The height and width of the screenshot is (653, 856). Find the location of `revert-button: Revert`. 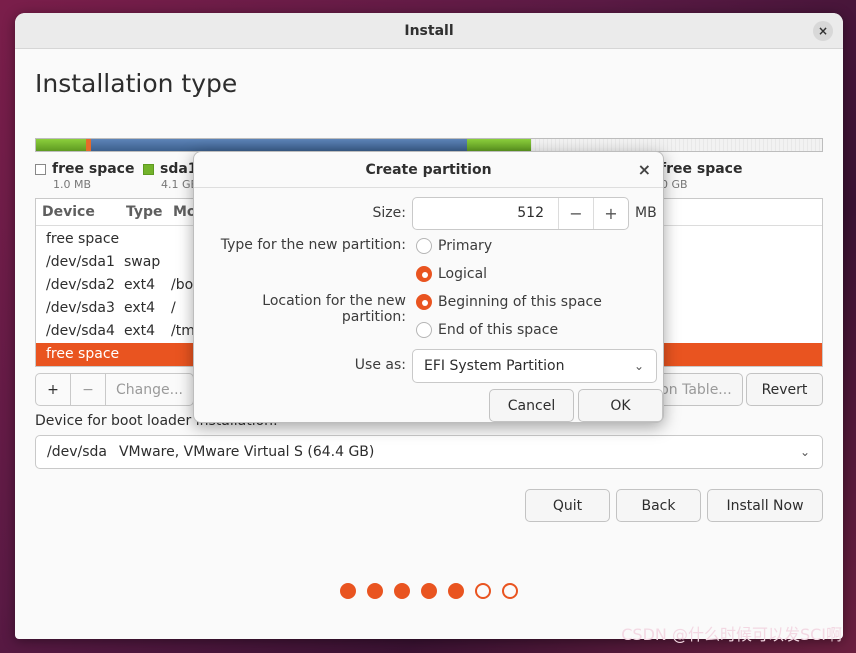

revert-button: Revert is located at coordinates (784, 389).